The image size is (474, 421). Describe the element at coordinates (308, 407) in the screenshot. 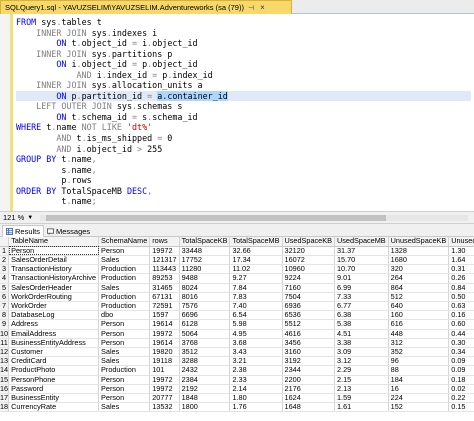

I see `table-cell: 1648` at that location.